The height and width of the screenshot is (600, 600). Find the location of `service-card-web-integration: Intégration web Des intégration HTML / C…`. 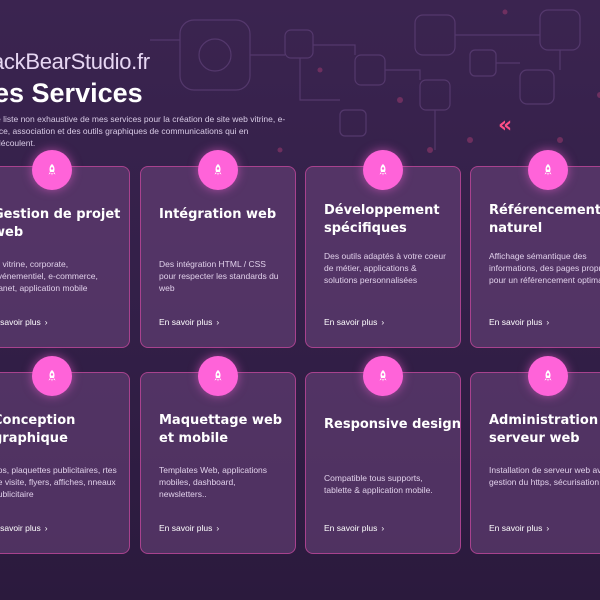

service-card-web-integration: Intégration web Des intégration HTML / C… is located at coordinates (218, 249).